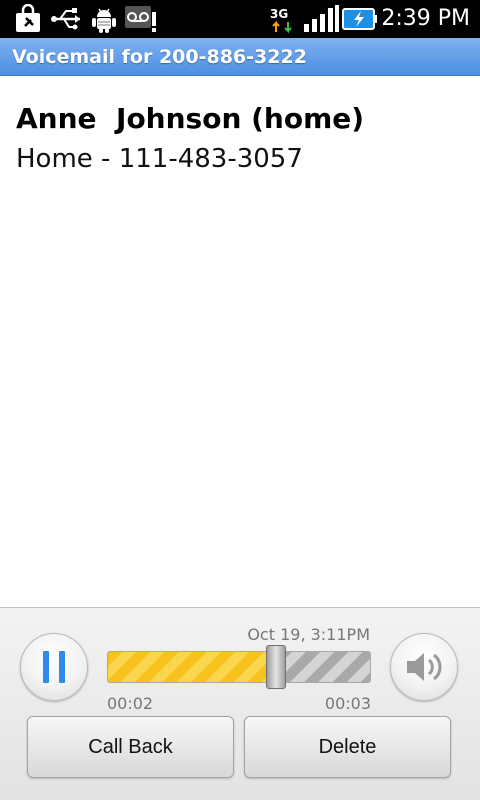  What do you see at coordinates (159, 57) in the screenshot?
I see `page-title: Voicemail for 200-886-3222` at bounding box center [159, 57].